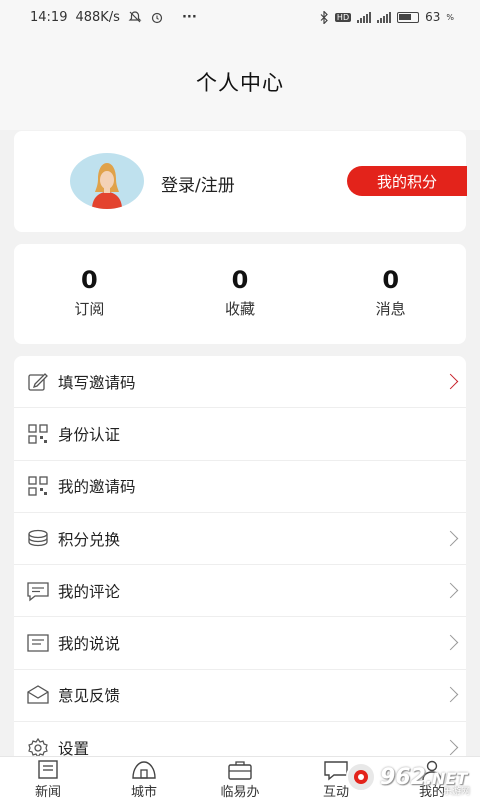 Image resolution: width=480 pixels, height=800 pixels. I want to click on news-icon, so click(48, 769).